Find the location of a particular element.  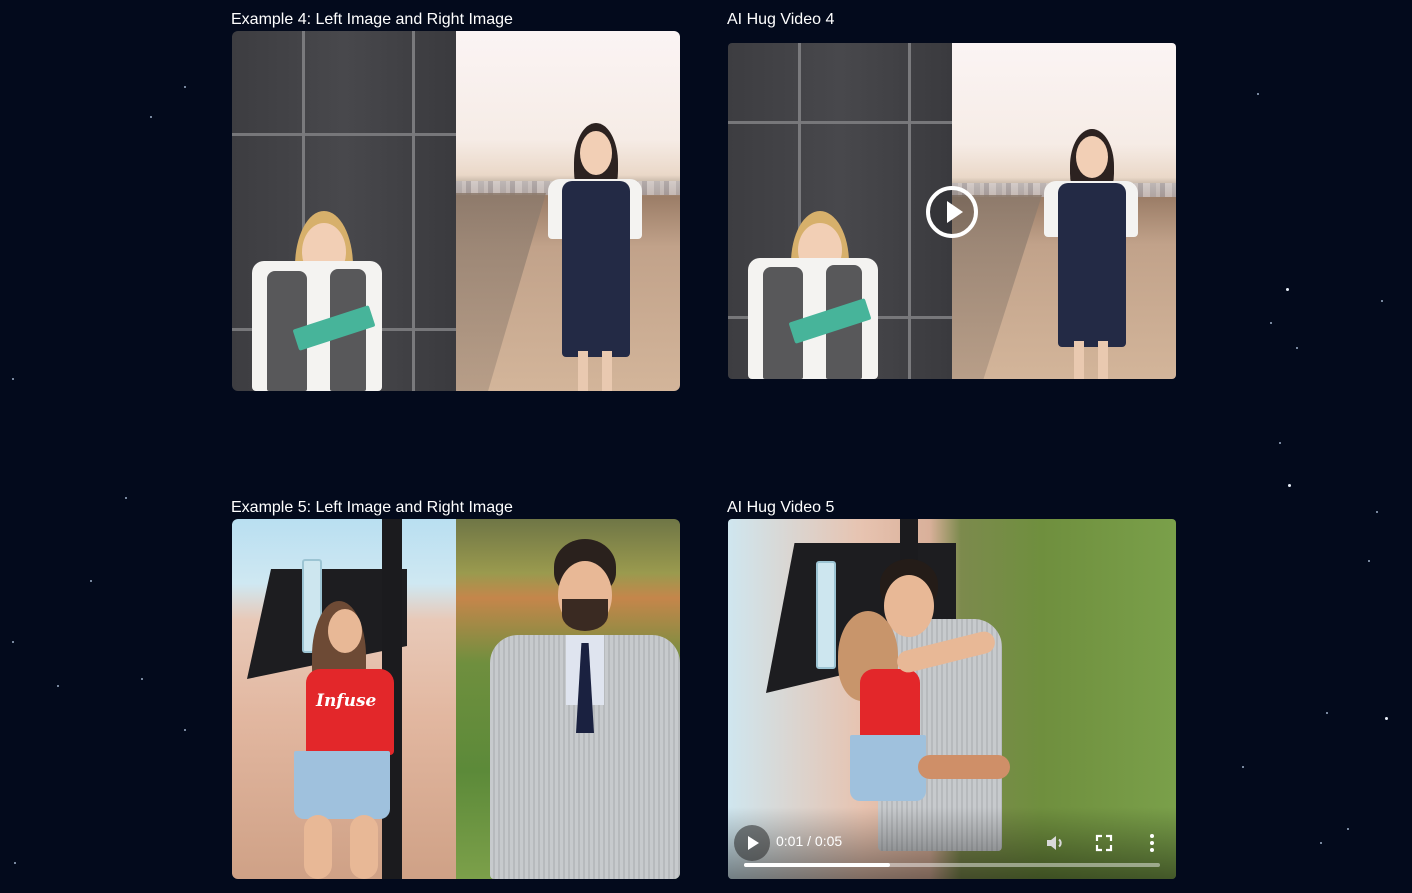

left-image-woman-storefront: Infuse is located at coordinates (344, 699).